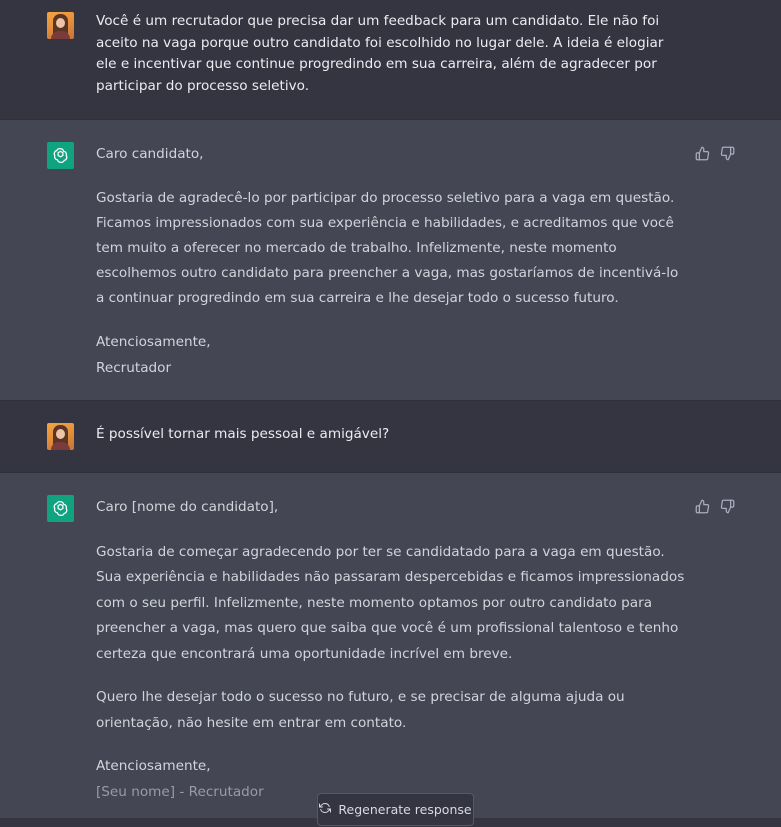  Describe the element at coordinates (405, 809) in the screenshot. I see `regenerate-label: Regenerate response` at that location.